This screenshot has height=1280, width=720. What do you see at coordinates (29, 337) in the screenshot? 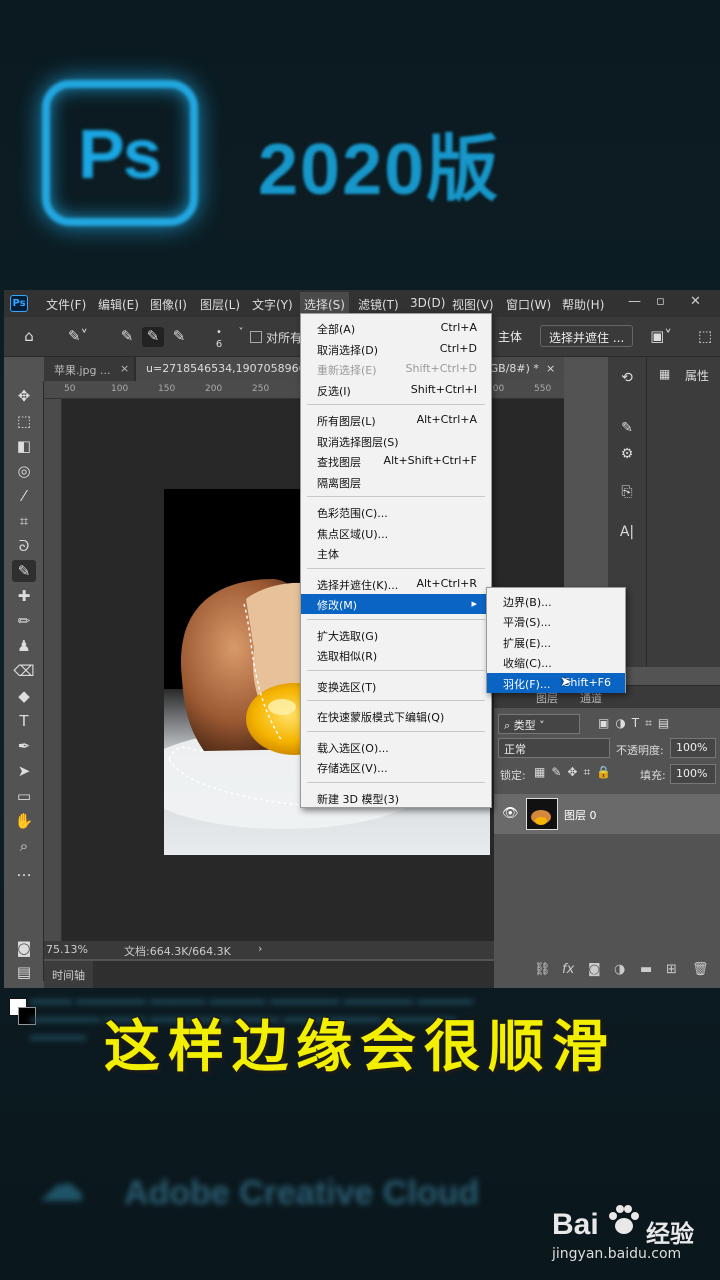
I see `home-icon: ⌂` at bounding box center [29, 337].